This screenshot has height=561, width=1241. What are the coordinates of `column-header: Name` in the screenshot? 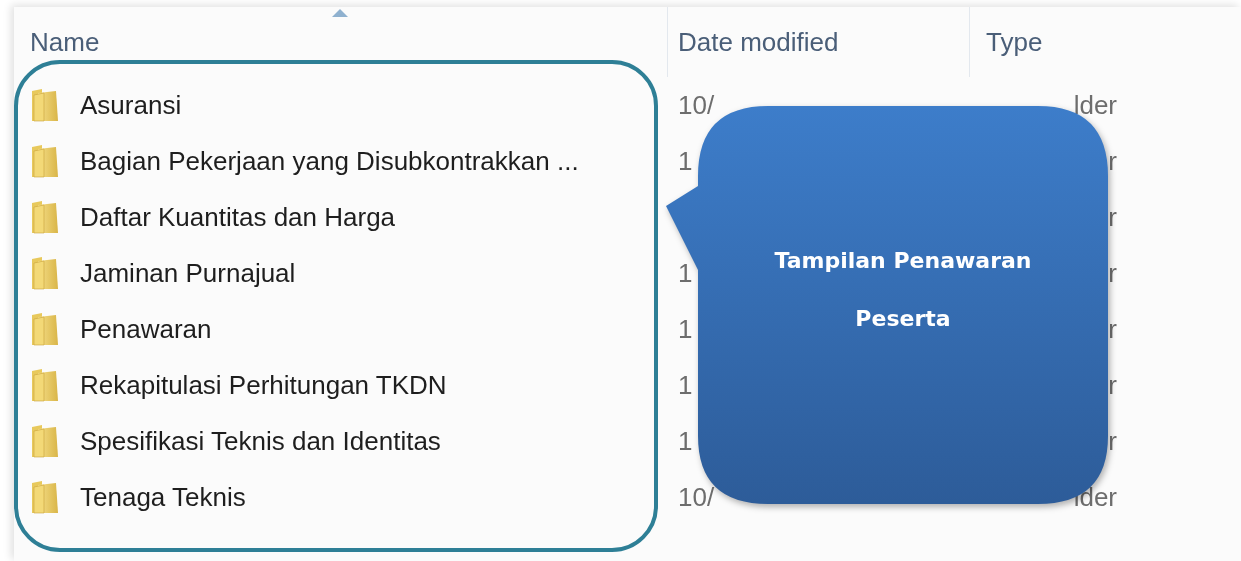 It's located at (65, 42).